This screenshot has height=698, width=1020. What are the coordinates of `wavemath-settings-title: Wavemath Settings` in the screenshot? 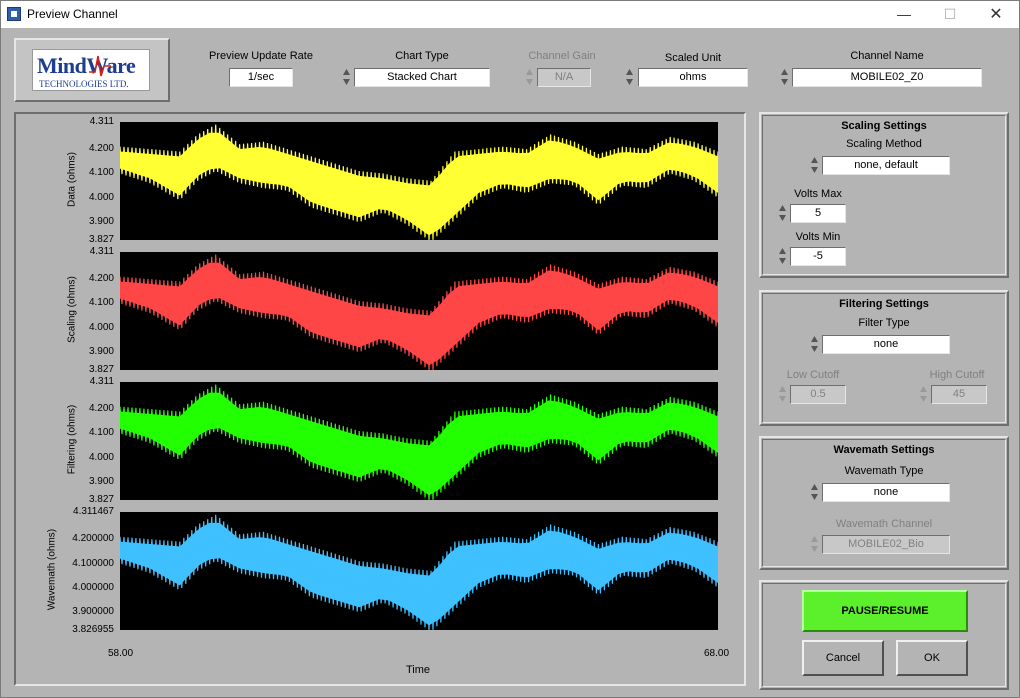 It's located at (884, 450).